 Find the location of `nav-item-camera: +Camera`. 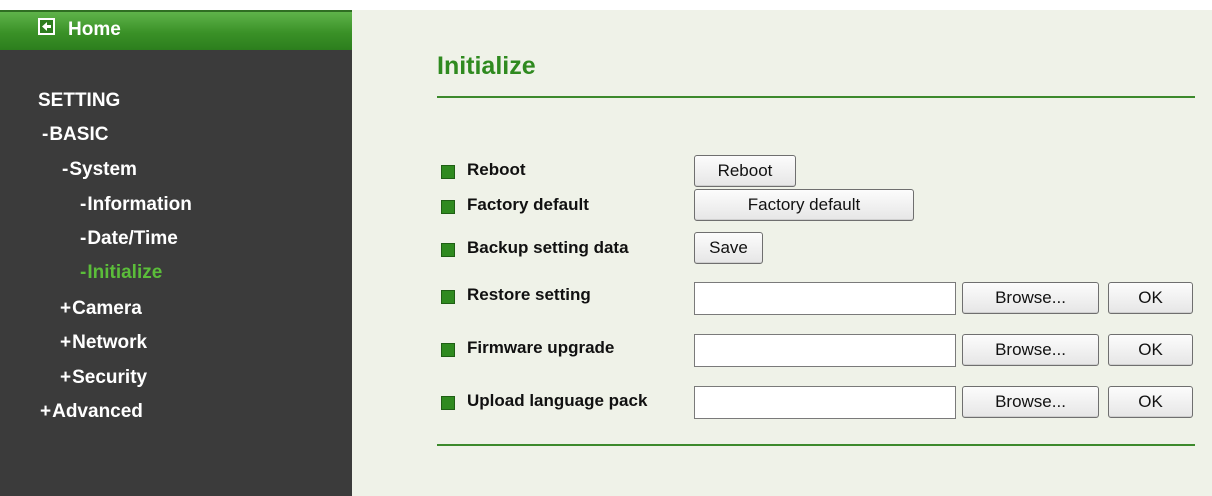

nav-item-camera: +Camera is located at coordinates (101, 309).